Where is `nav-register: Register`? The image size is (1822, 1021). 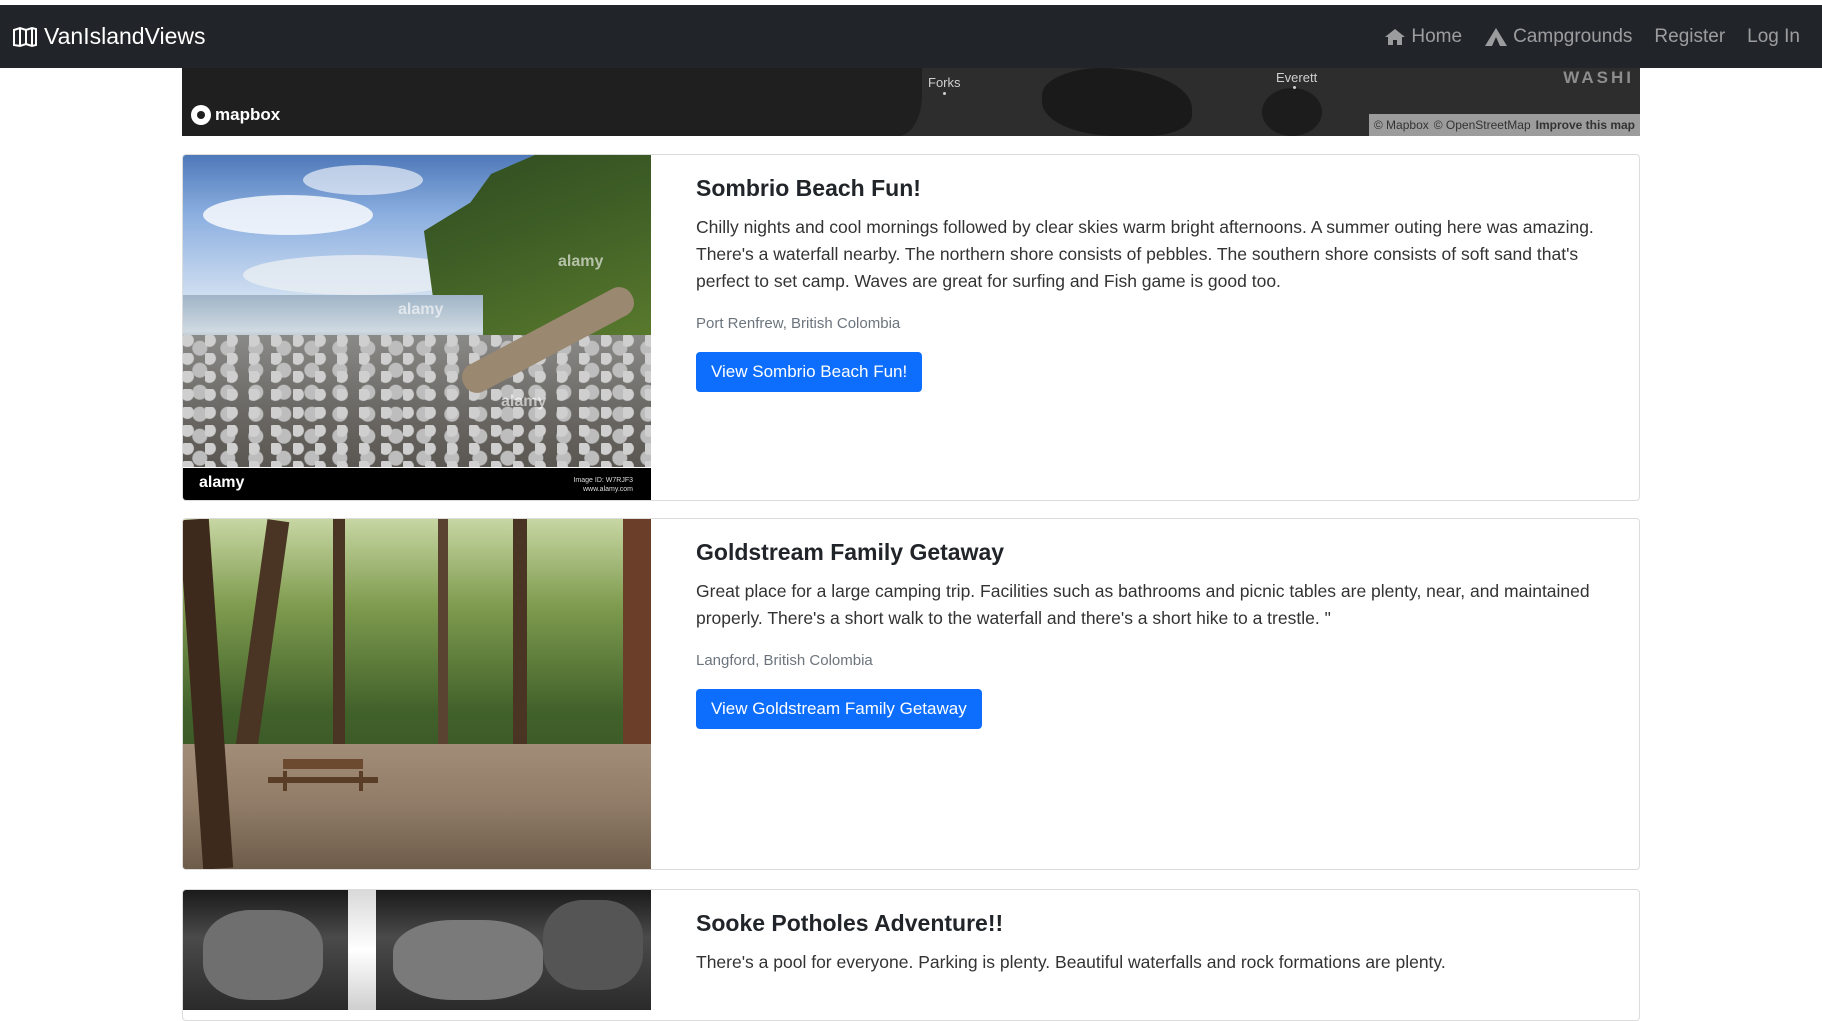 nav-register: Register is located at coordinates (1689, 37).